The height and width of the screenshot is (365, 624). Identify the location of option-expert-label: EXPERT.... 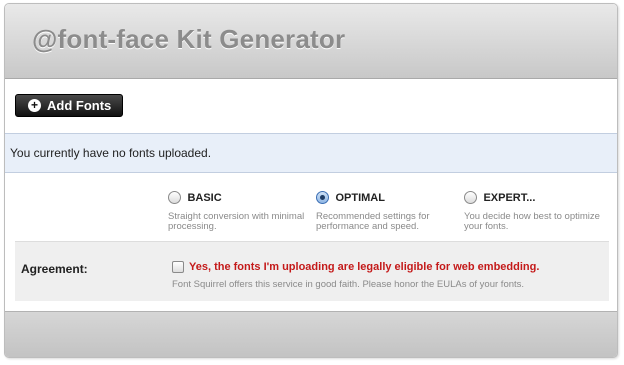
(509, 197).